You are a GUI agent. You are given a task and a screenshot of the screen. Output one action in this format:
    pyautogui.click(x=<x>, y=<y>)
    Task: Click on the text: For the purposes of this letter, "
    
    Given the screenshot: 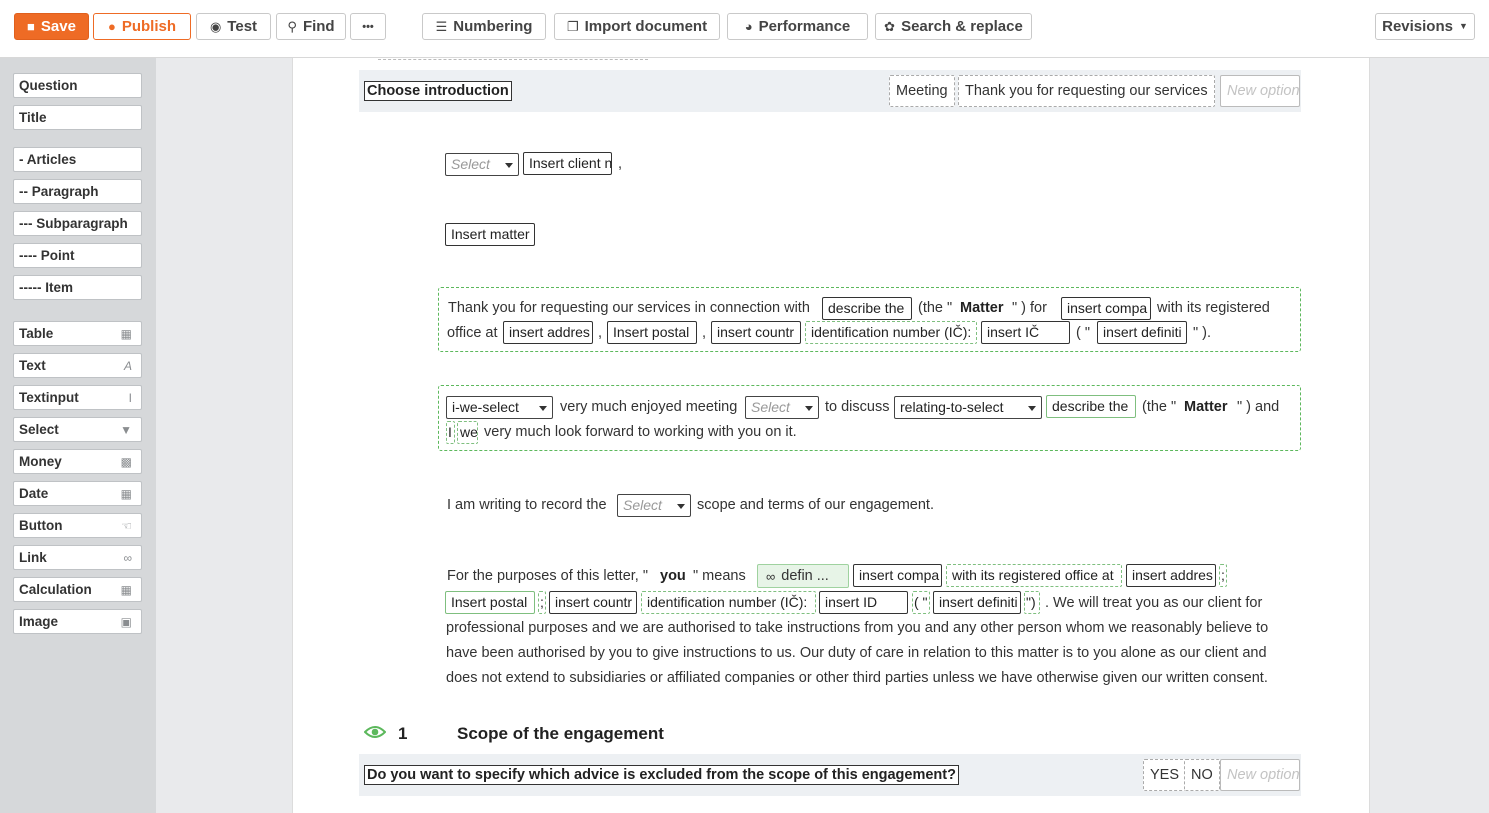 What is the action you would take?
    pyautogui.click(x=547, y=576)
    